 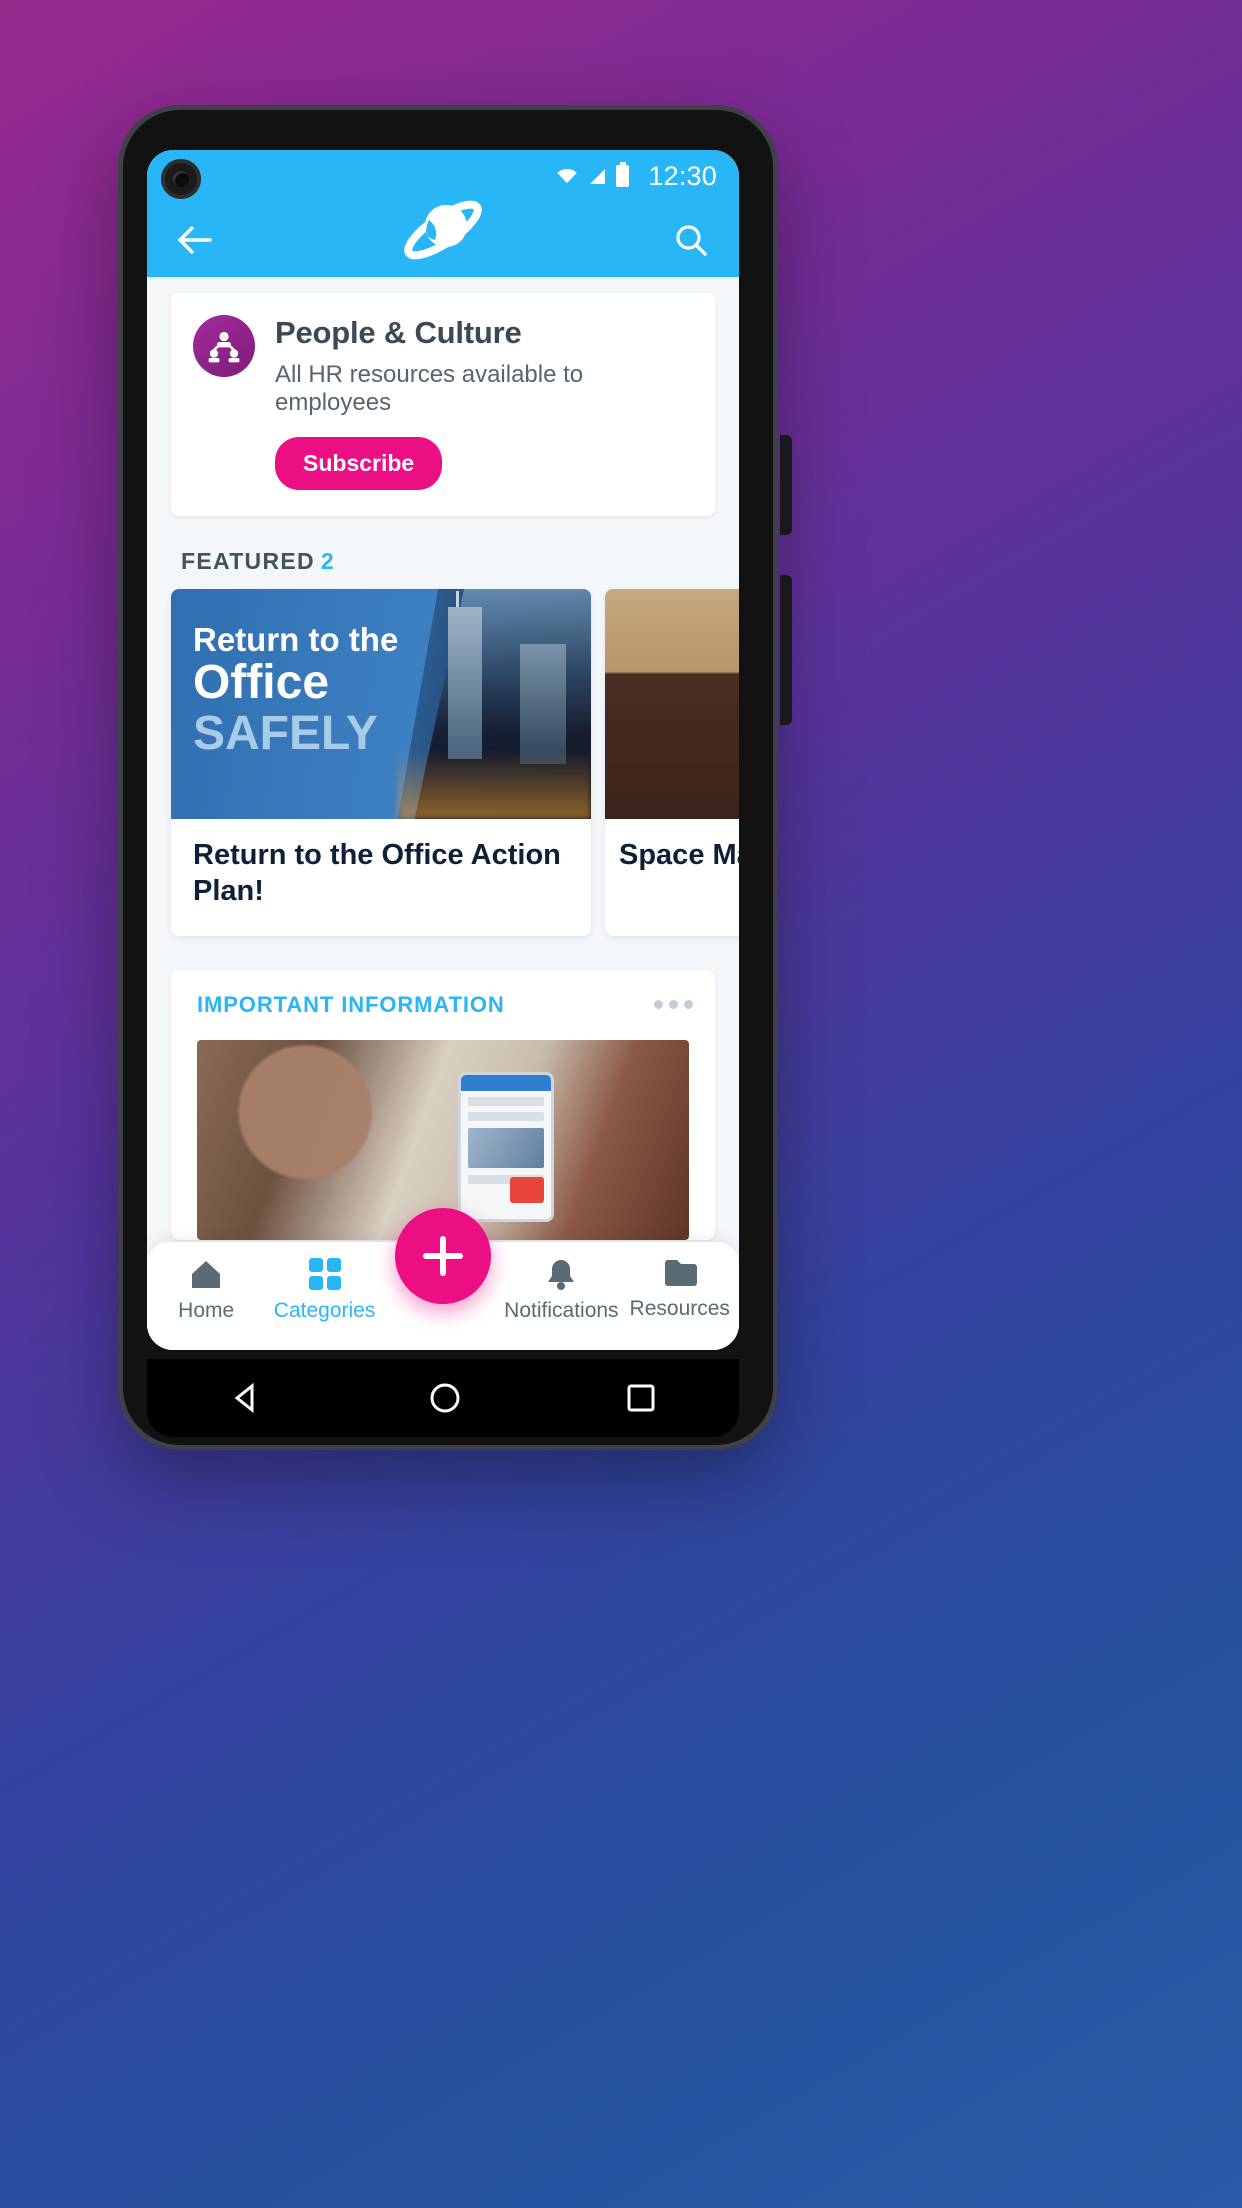 I want to click on featured-card-2: Space Mana, so click(x=672, y=762).